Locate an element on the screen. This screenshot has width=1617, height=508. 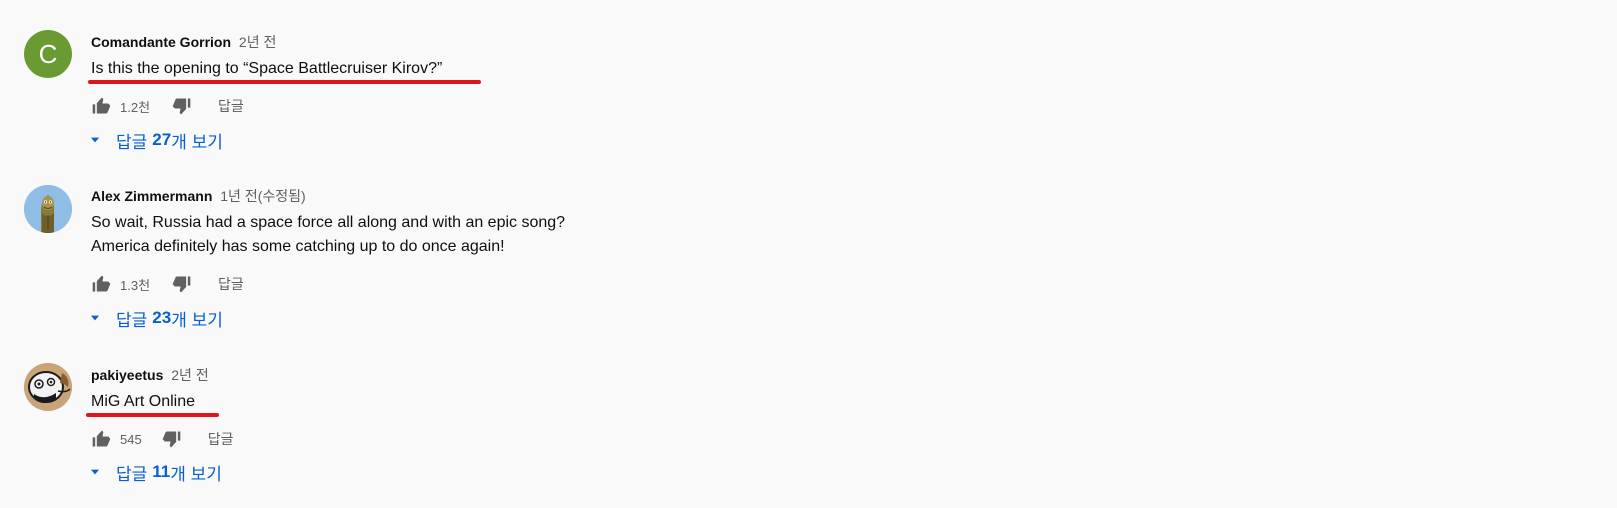
cartoon-face-icon is located at coordinates (48, 387).